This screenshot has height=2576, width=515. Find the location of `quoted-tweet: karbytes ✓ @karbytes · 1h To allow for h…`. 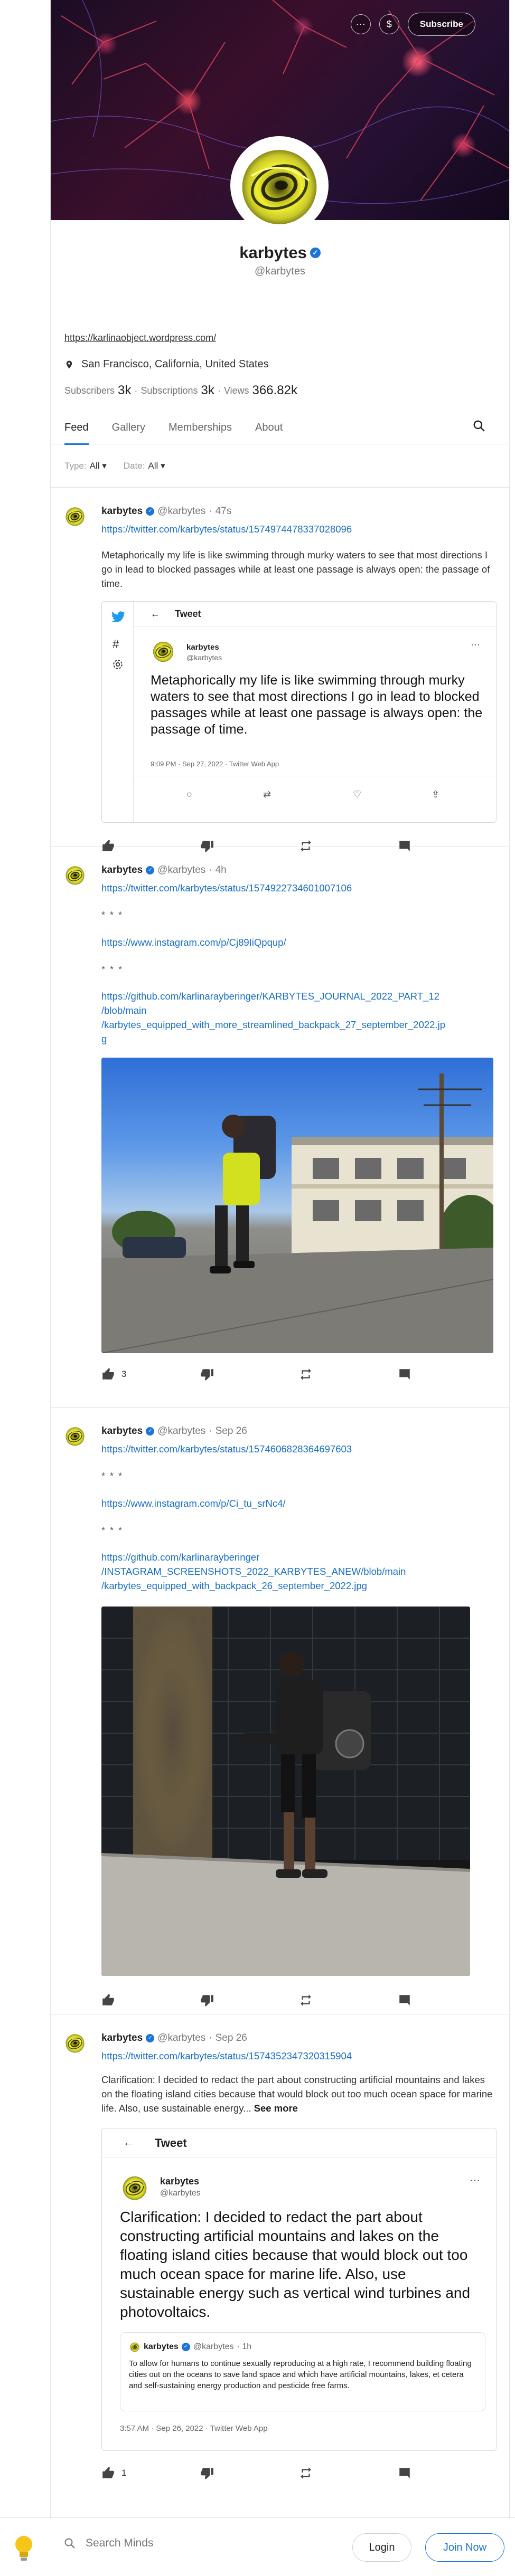

quoted-tweet: karbytes ✓ @karbytes · 1h To allow for h… is located at coordinates (302, 2371).